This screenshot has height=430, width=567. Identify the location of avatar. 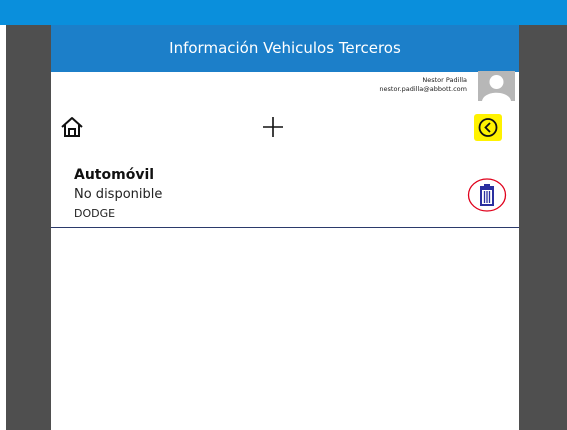
(496, 86).